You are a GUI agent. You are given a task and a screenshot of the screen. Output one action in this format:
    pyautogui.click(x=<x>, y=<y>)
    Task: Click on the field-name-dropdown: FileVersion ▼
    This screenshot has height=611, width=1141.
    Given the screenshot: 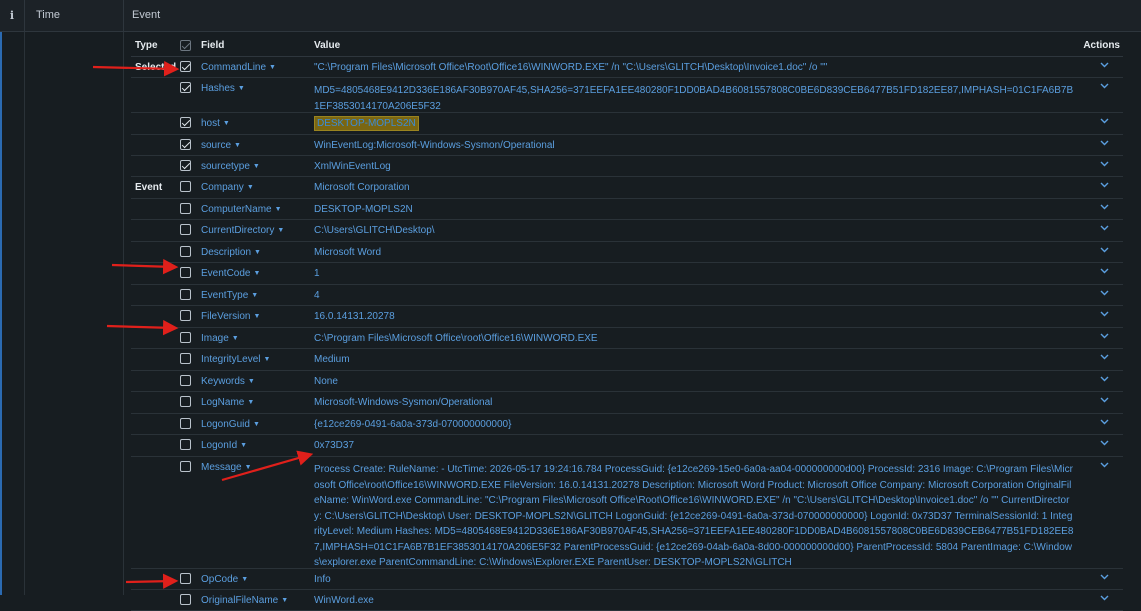 What is the action you would take?
    pyautogui.click(x=230, y=316)
    